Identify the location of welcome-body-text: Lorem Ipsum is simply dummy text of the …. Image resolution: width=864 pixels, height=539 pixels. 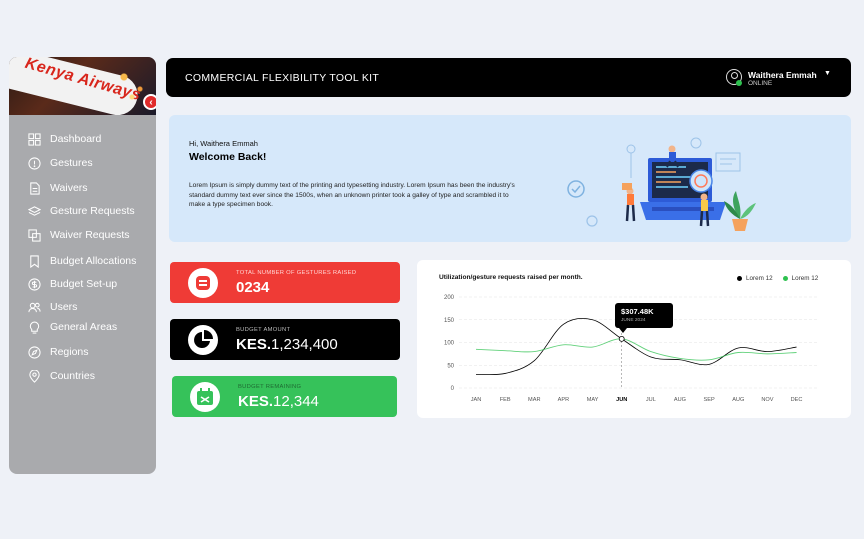
(352, 195).